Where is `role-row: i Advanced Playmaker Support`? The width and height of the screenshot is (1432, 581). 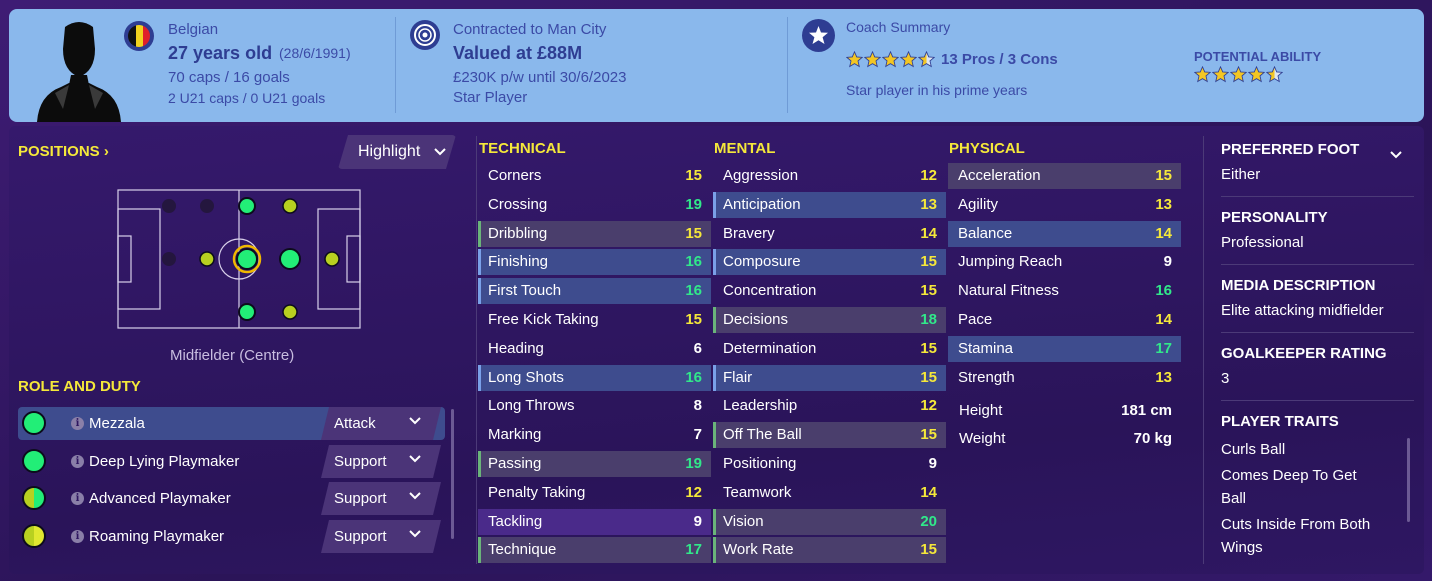 role-row: i Advanced Playmaker Support is located at coordinates (231, 498).